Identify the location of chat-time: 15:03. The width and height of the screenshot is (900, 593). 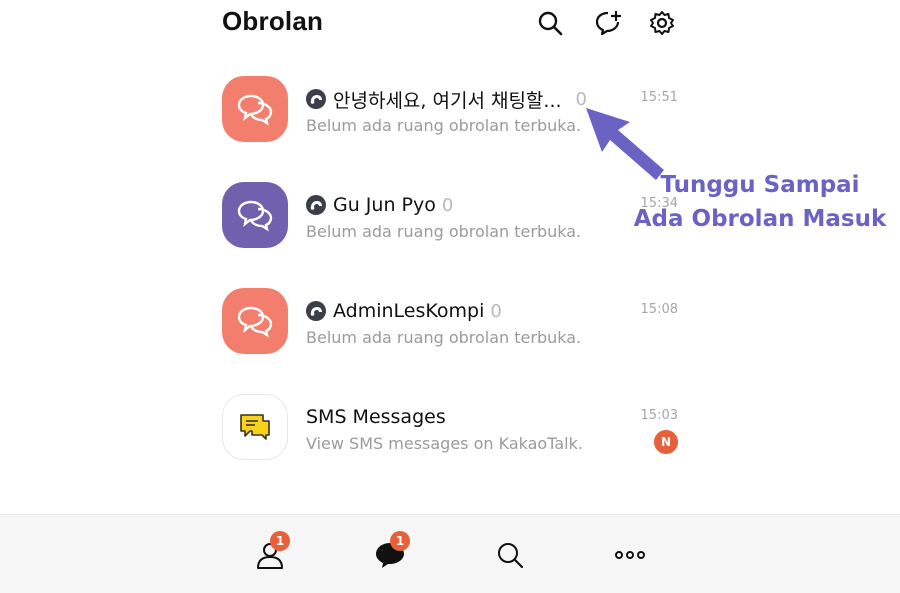
(659, 415).